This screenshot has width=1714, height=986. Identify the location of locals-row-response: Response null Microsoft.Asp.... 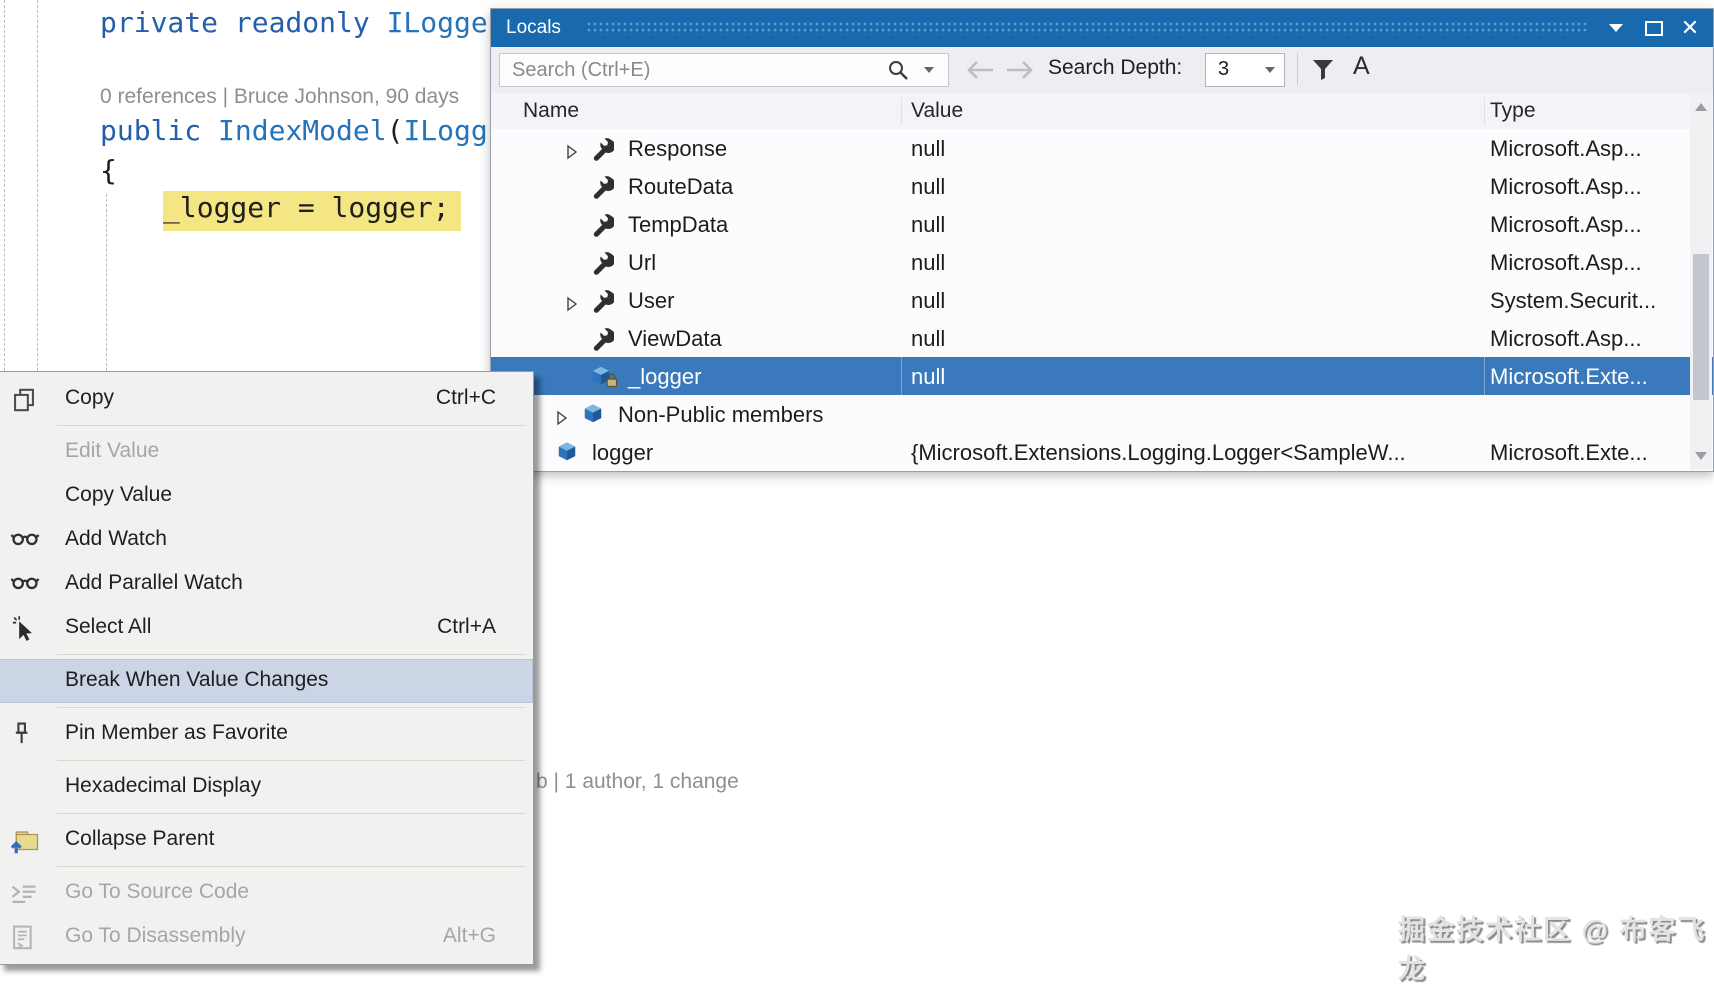
(1102, 148).